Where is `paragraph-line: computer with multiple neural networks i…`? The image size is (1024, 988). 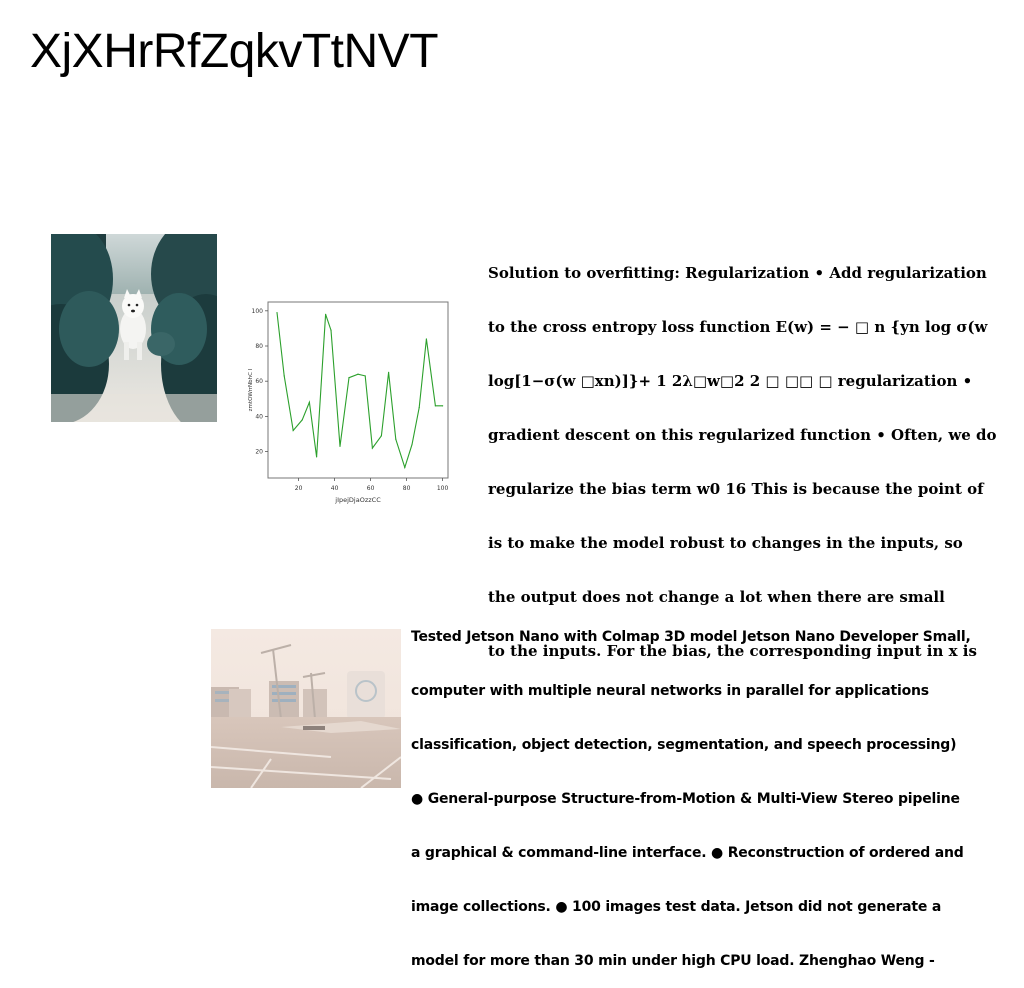
paragraph-line: computer with multiple neural networks i… is located at coordinates (670, 691).